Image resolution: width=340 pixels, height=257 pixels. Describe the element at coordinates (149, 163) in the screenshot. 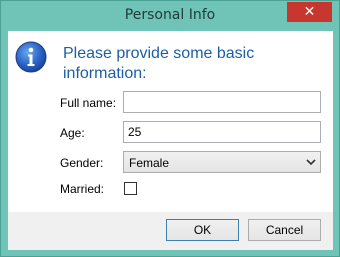

I see `gender-selected-value: Female` at that location.